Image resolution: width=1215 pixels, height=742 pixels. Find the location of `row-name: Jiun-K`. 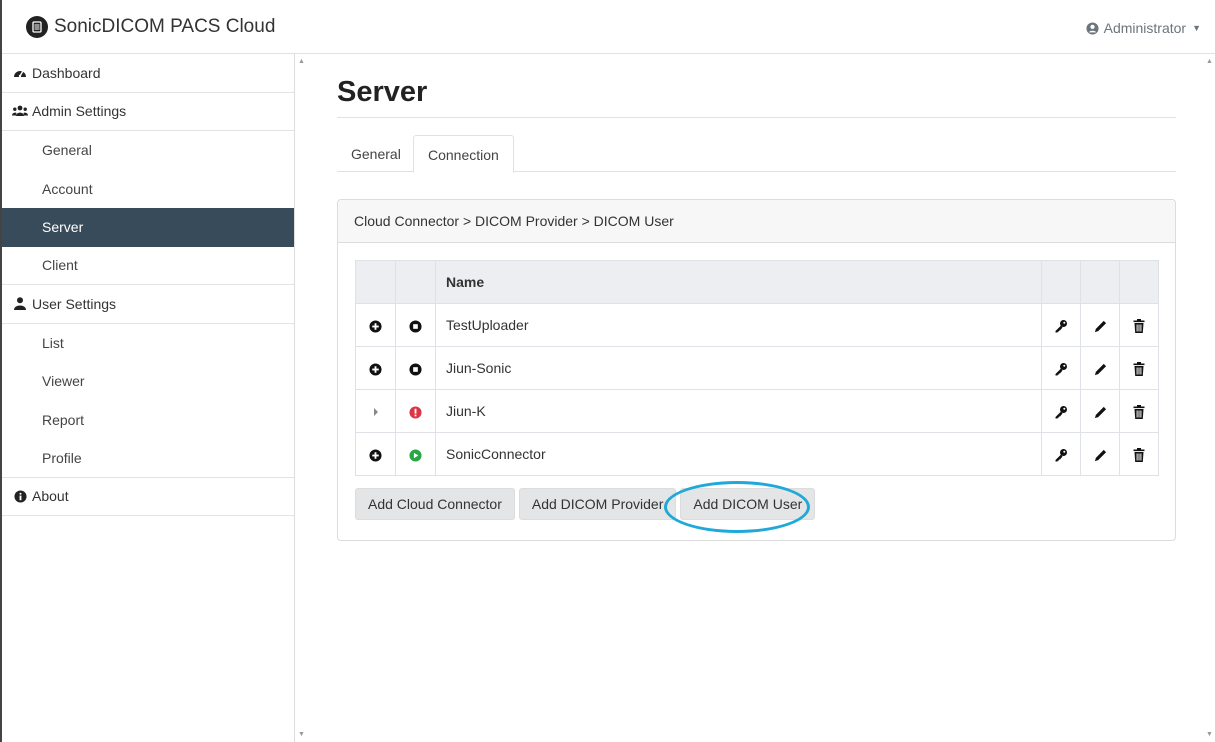

row-name: Jiun-K is located at coordinates (738, 411).